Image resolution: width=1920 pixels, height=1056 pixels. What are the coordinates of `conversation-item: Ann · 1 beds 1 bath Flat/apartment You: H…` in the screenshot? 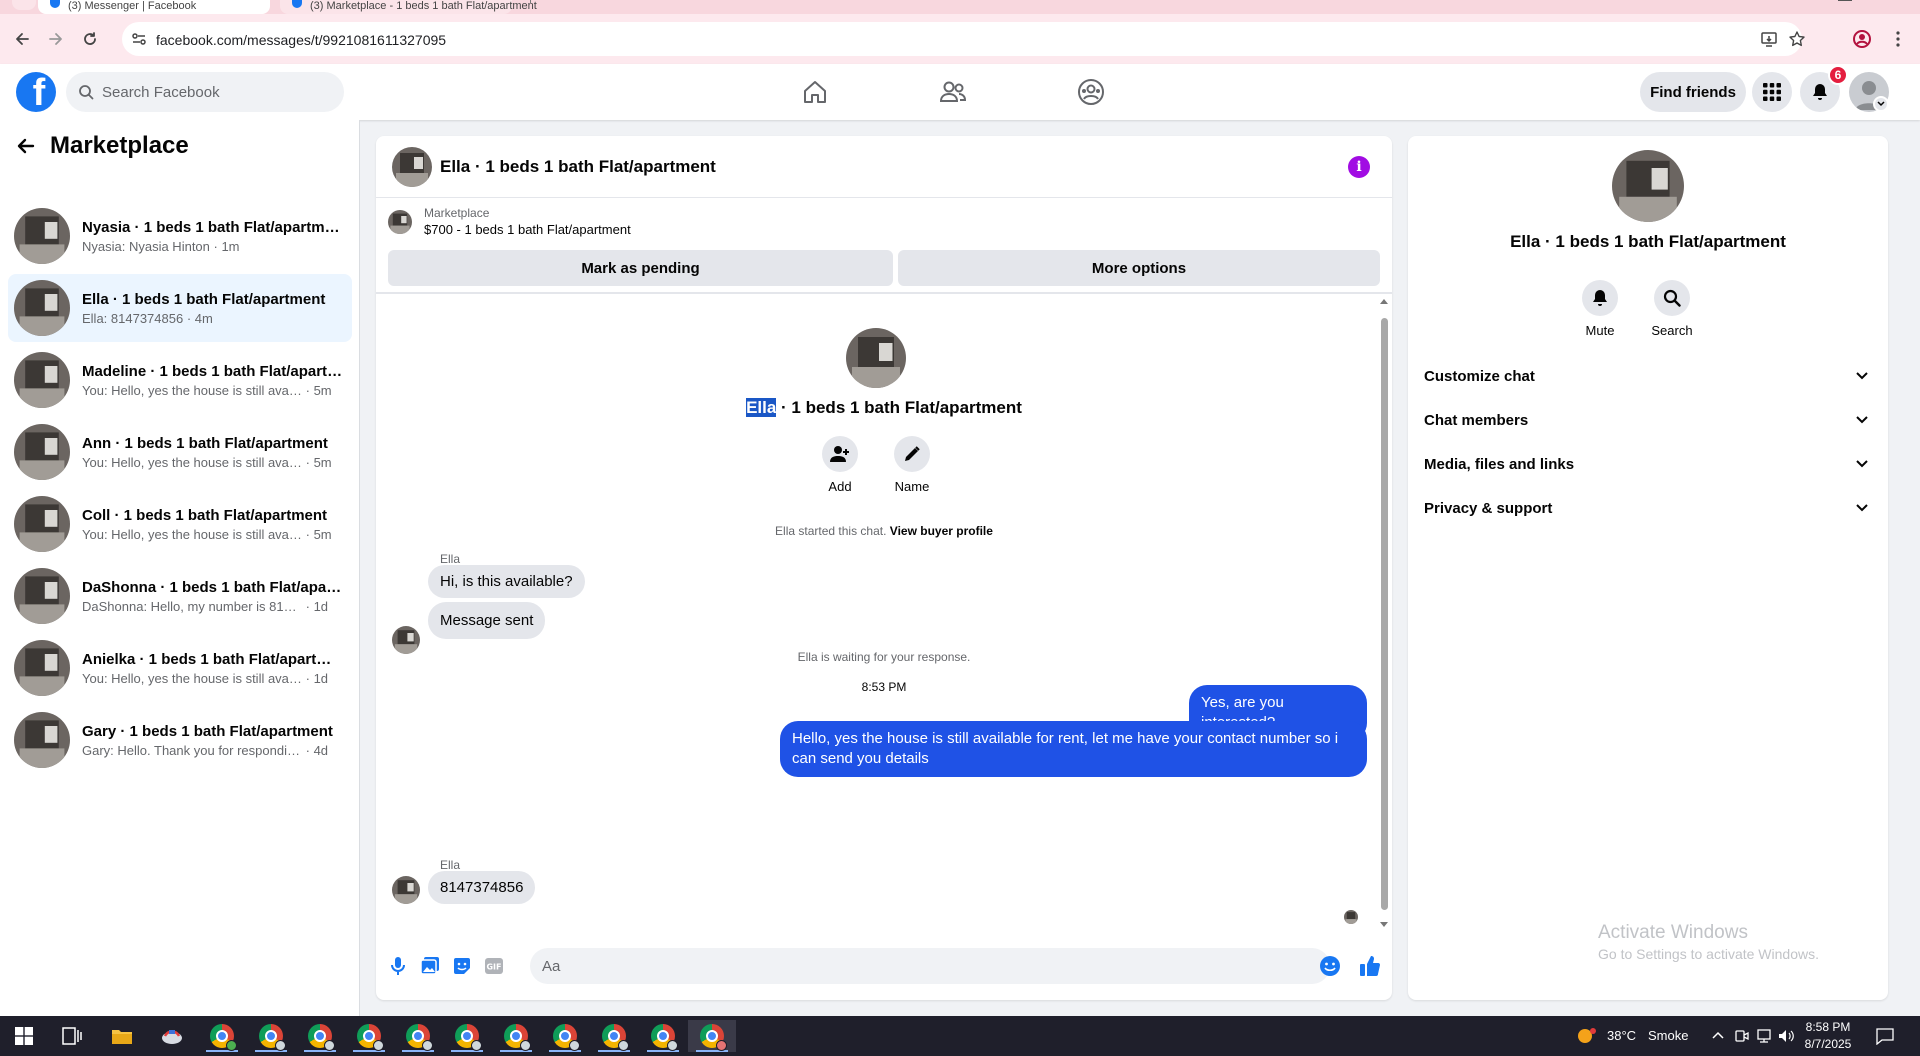 It's located at (180, 452).